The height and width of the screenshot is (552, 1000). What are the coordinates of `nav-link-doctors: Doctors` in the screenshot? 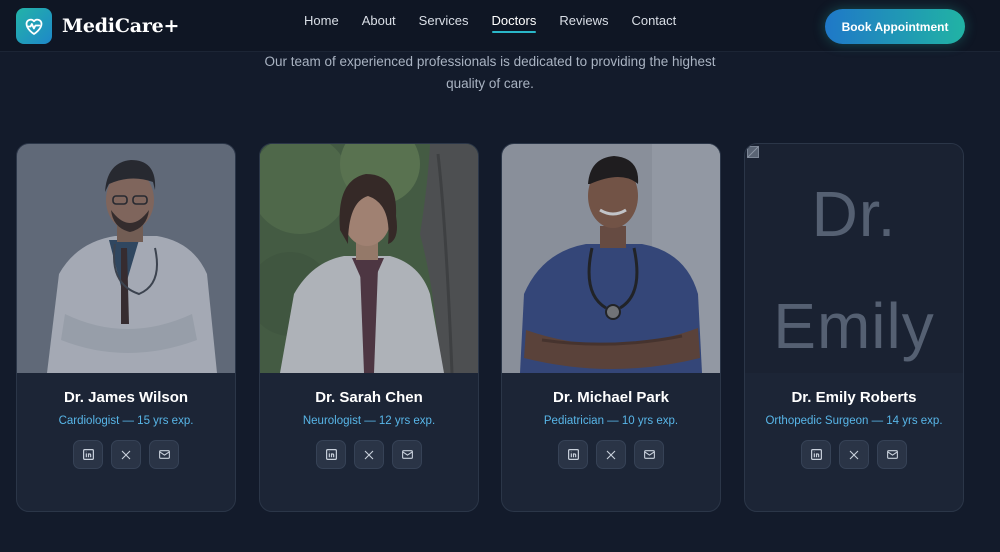 It's located at (513, 23).